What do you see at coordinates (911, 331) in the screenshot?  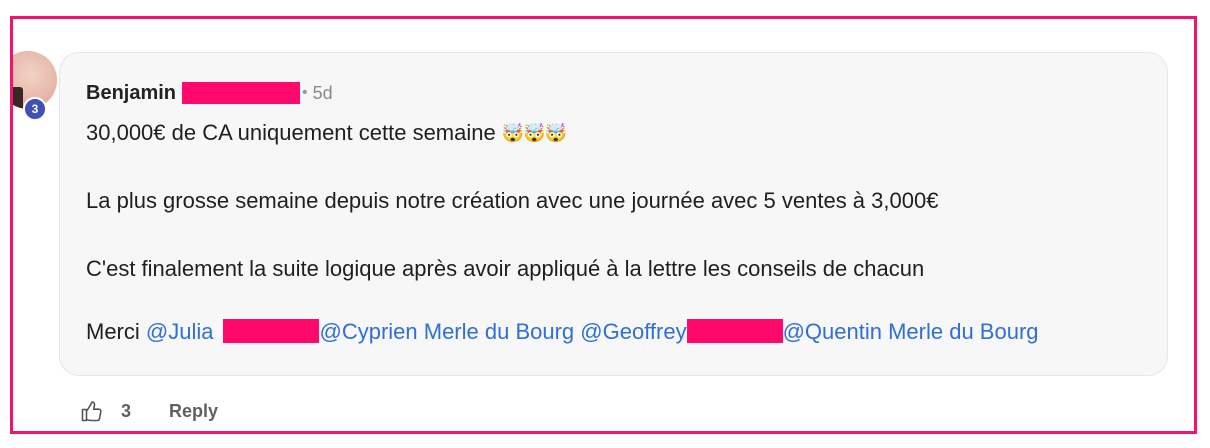 I see `mention-link: @Quentin Merle du Bourg` at bounding box center [911, 331].